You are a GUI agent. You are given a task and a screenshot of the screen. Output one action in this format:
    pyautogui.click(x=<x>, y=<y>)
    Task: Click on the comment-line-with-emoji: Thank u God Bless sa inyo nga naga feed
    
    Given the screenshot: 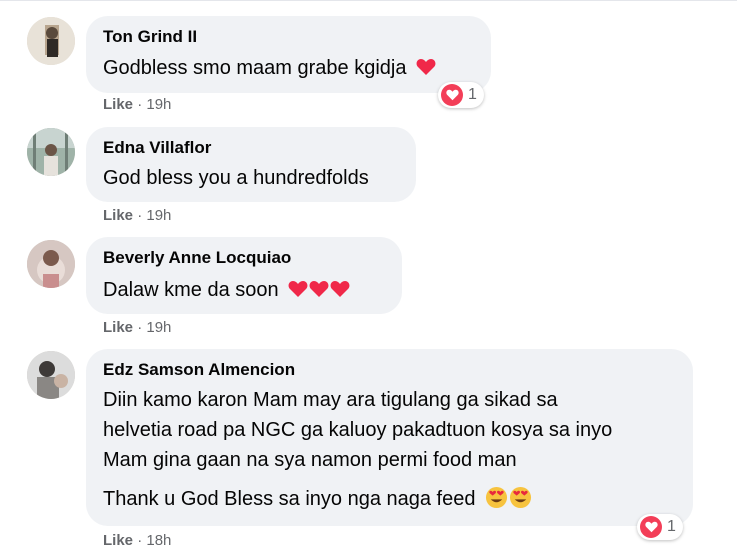 What is the action you would take?
    pyautogui.click(x=357, y=499)
    